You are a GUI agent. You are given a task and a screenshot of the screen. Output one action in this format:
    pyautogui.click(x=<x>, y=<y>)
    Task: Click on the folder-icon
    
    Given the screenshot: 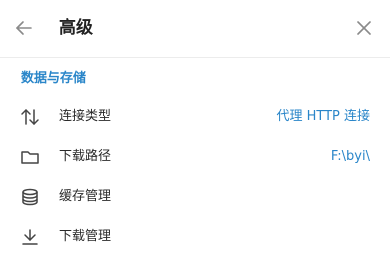 What is the action you would take?
    pyautogui.click(x=30, y=157)
    